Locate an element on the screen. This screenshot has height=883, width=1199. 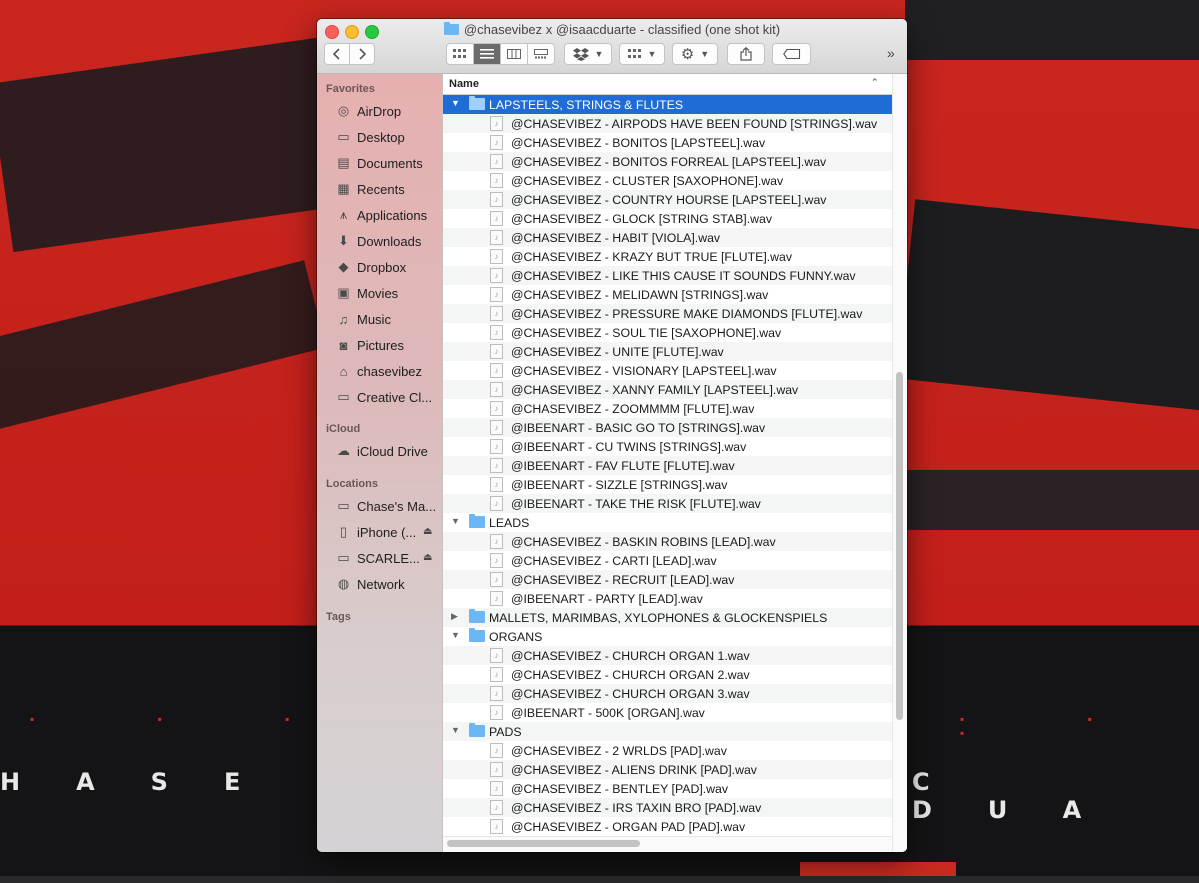
file-row: ♪ @CHASEVIBEZ - BENTLEY [PAD].wav is located at coordinates (667, 788).